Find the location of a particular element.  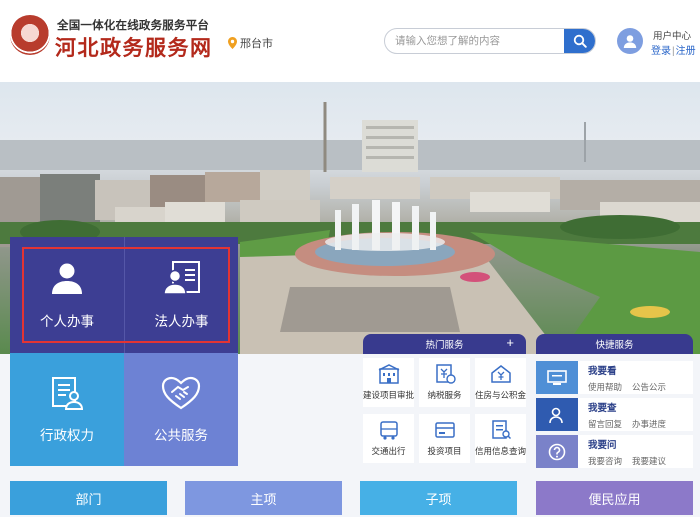

user-links: 登录|注册 is located at coordinates (673, 49).